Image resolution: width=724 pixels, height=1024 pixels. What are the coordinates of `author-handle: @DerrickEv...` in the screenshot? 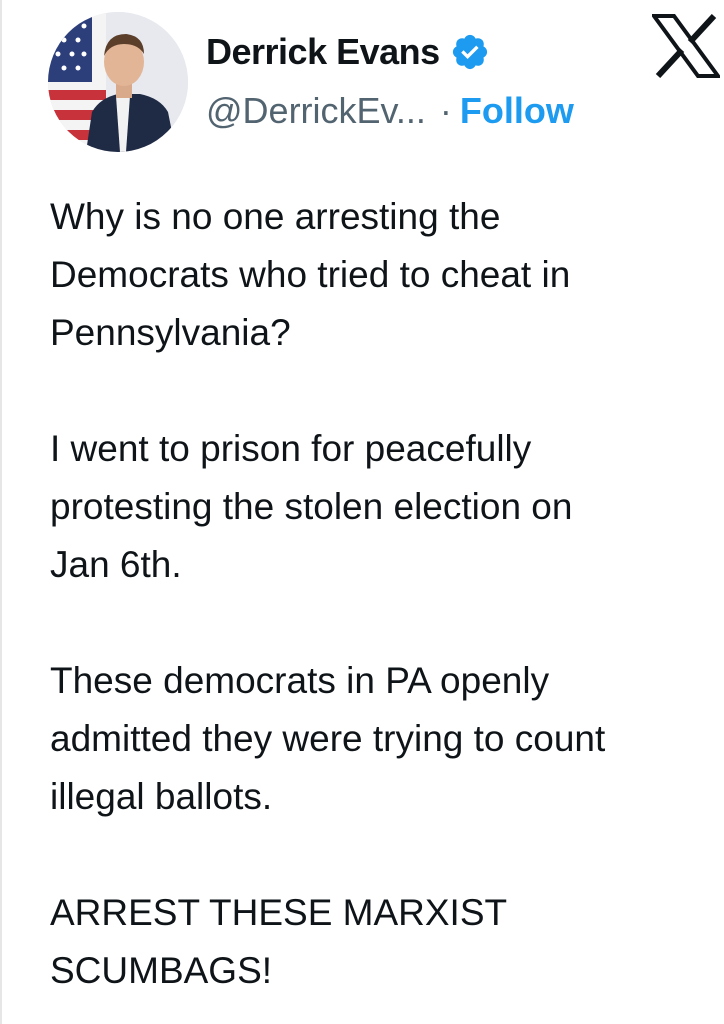 It's located at (316, 111).